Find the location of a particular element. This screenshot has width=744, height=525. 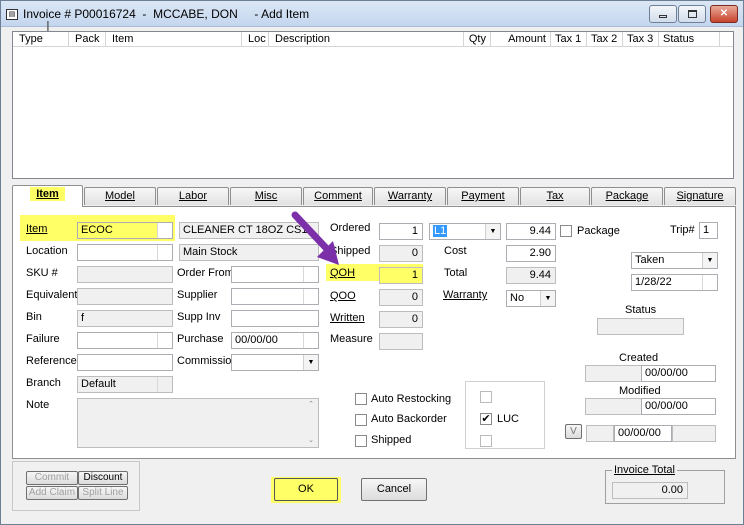

item-label: Item is located at coordinates (37, 229).